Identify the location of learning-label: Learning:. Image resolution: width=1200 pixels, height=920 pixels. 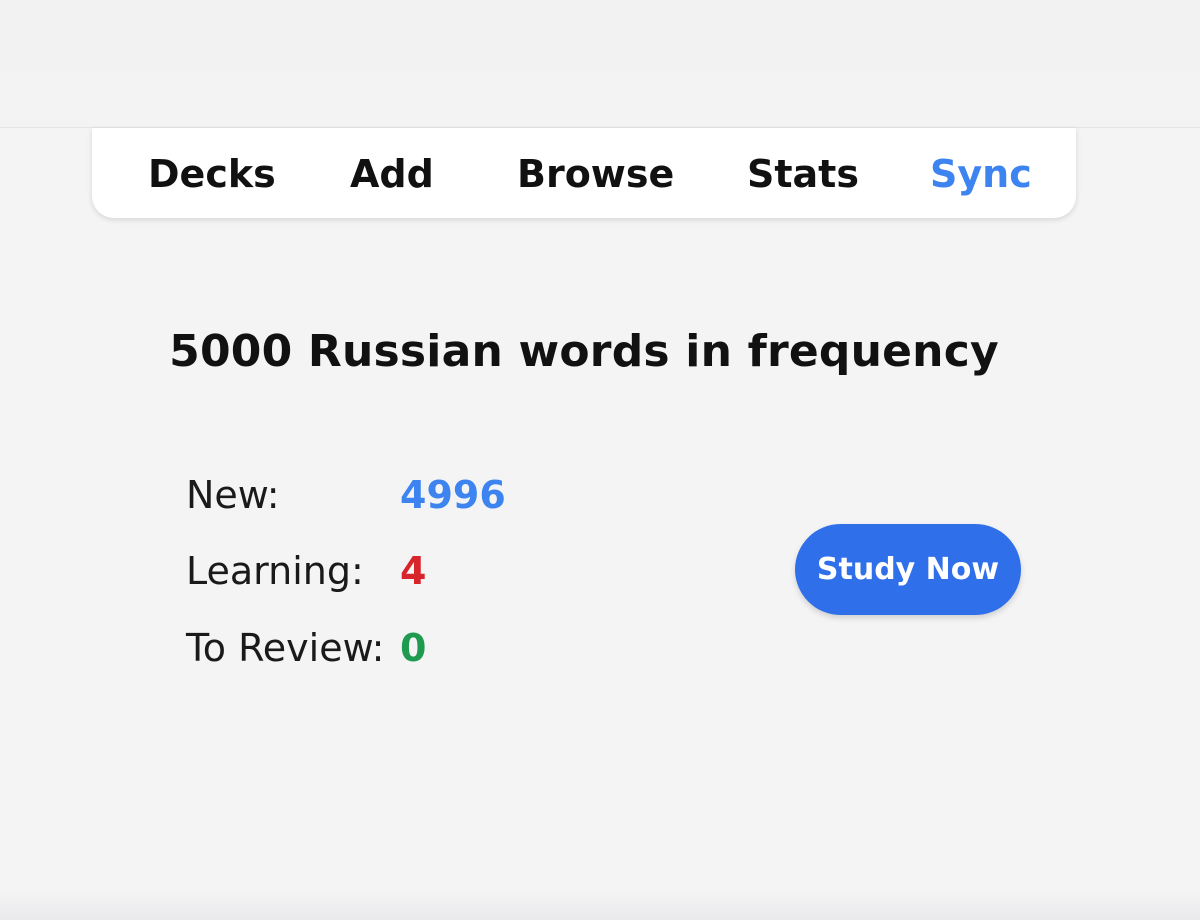
(275, 571).